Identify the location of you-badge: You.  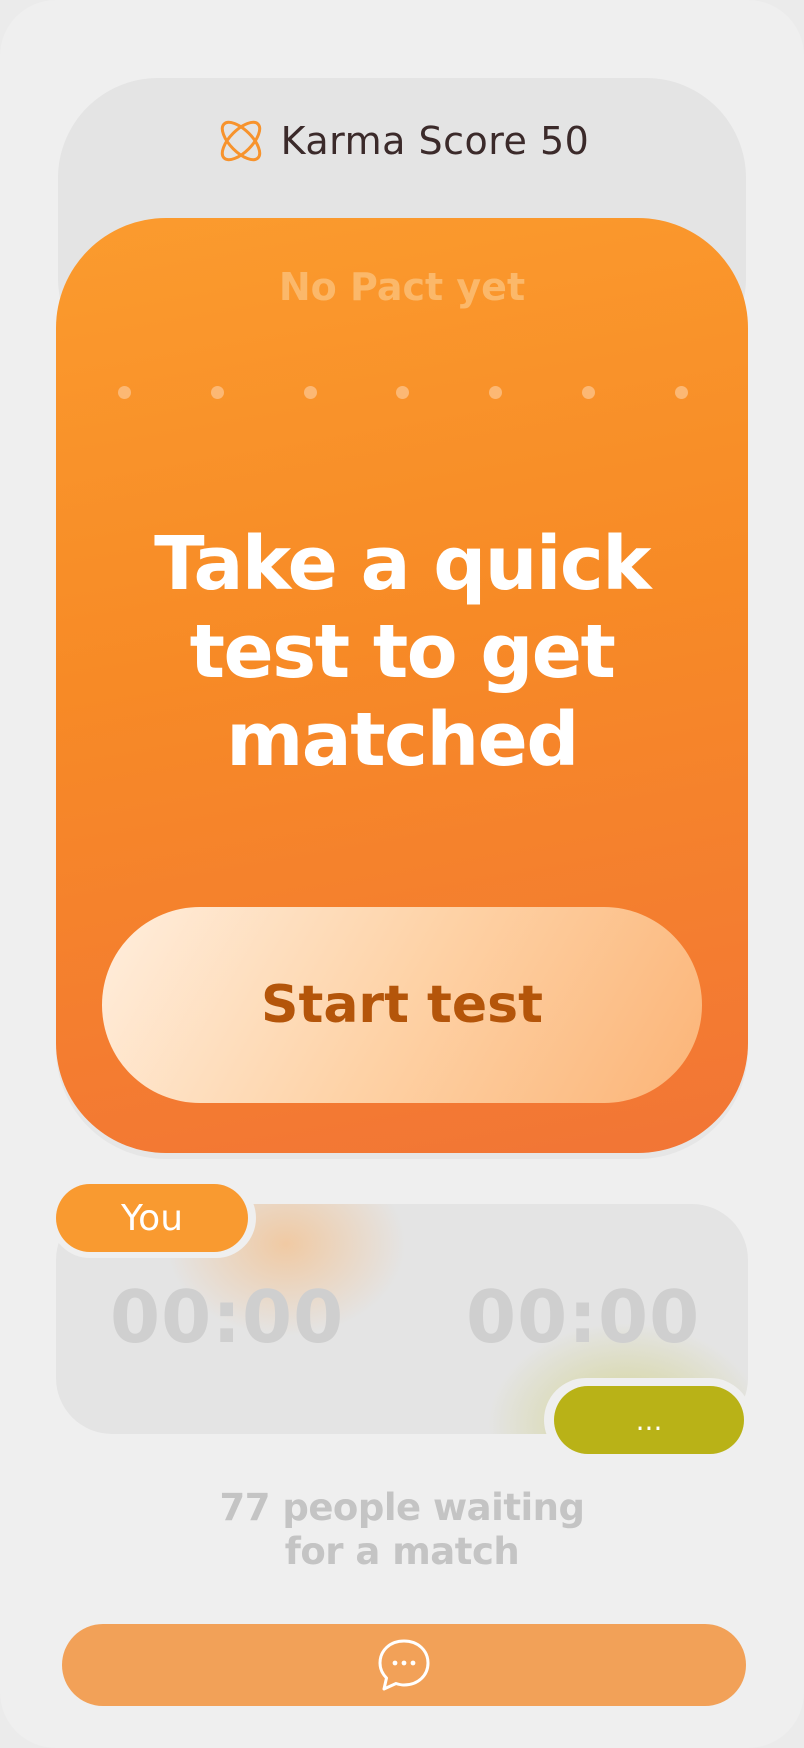
(153, 1218).